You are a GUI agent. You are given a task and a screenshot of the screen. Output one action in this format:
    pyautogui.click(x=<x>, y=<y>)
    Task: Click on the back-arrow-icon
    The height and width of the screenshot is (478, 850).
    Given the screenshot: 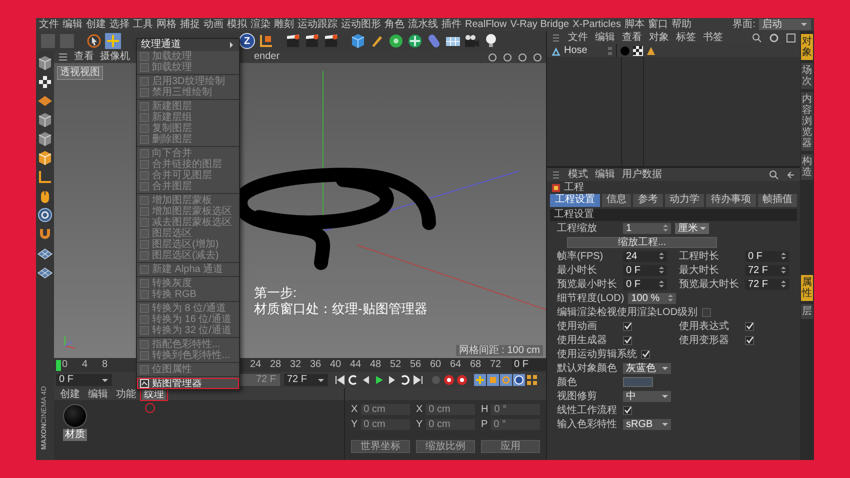 What is the action you would take?
    pyautogui.click(x=791, y=175)
    